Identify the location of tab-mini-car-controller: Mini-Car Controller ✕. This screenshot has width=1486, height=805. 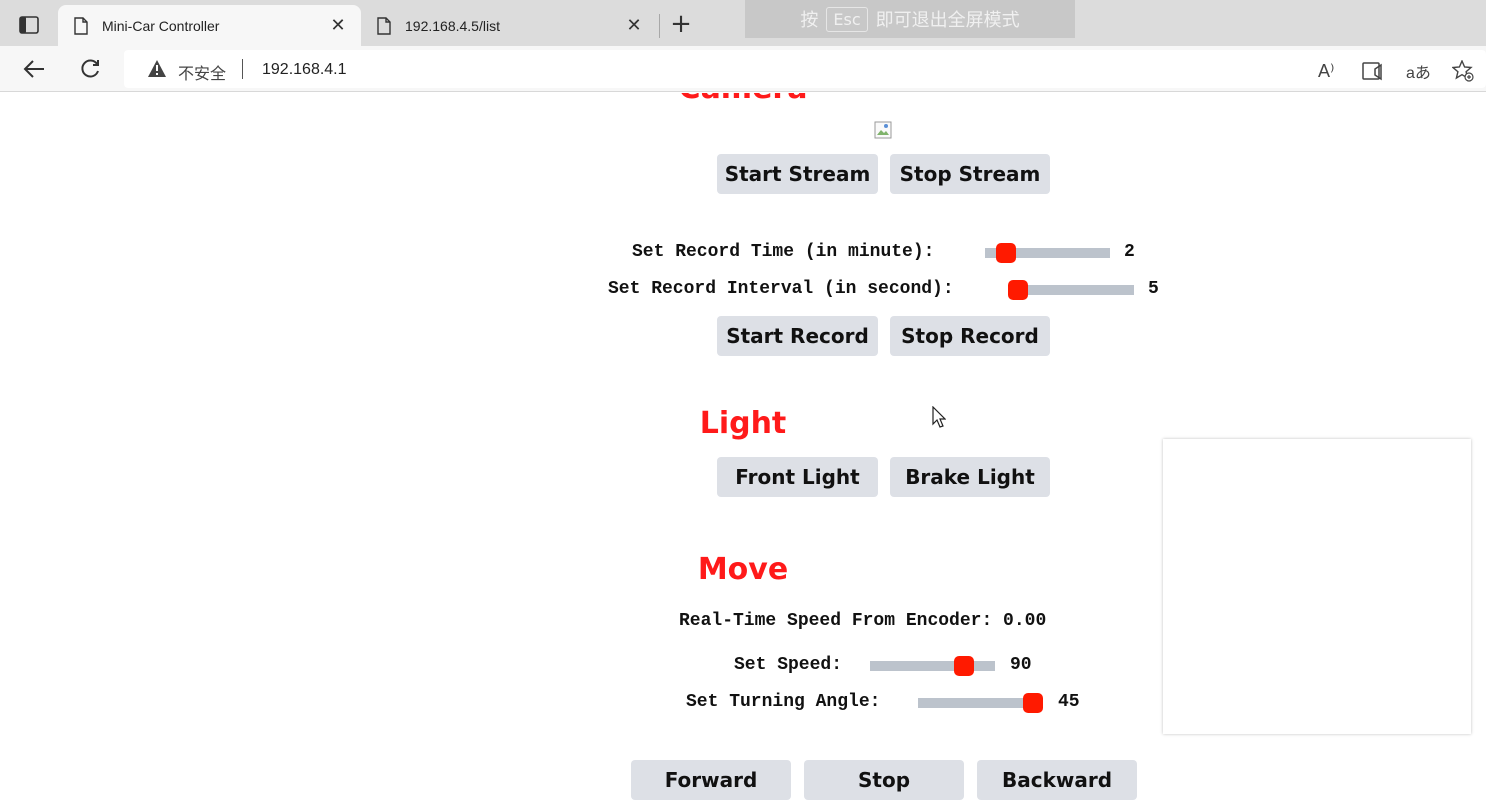
(209, 25).